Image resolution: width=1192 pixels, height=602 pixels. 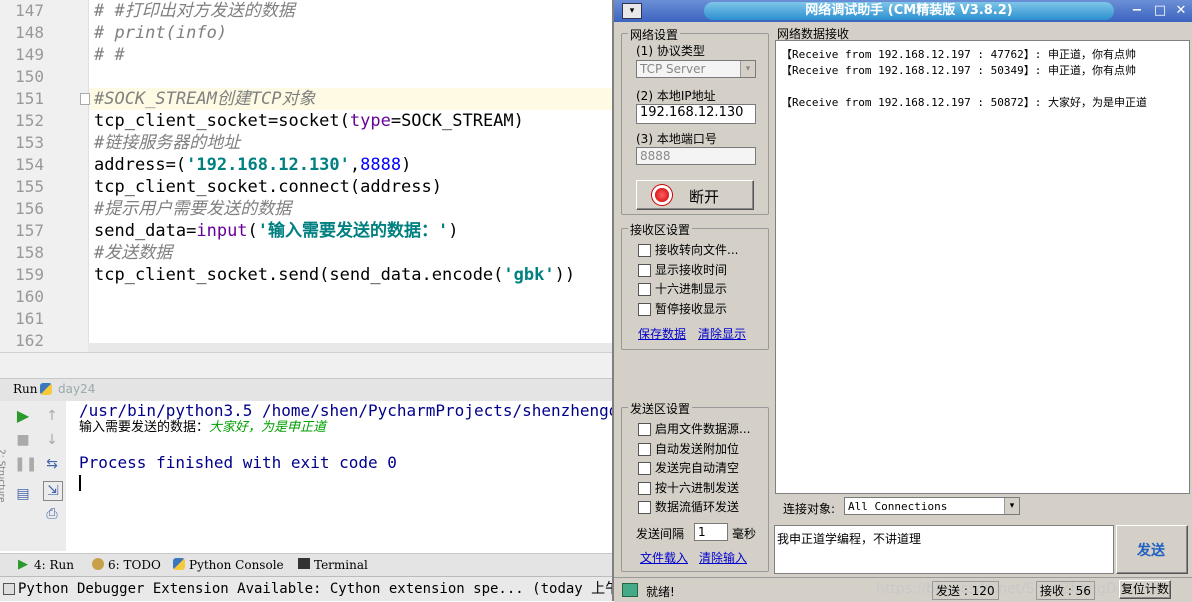 I want to click on option-label: 显示接收时间, so click(x=691, y=269).